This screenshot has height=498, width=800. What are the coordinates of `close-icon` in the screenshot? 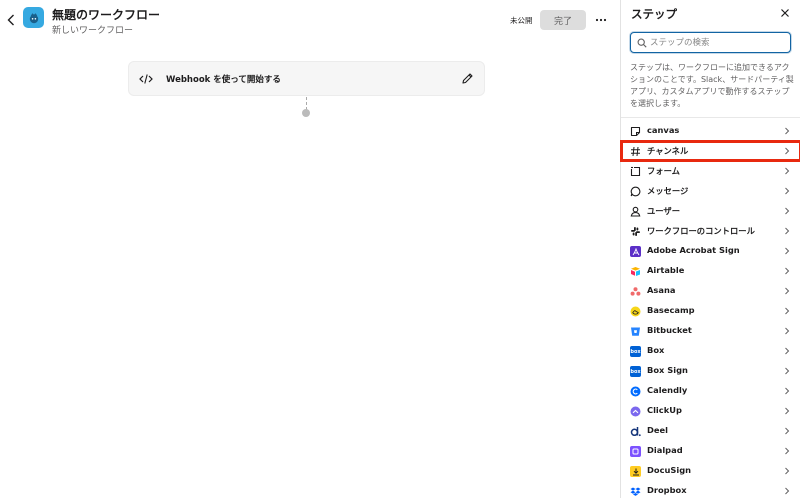 It's located at (785, 13).